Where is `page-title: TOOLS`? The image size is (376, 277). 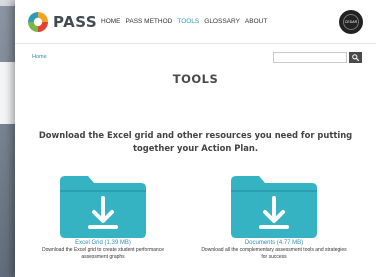 page-title: TOOLS is located at coordinates (195, 79).